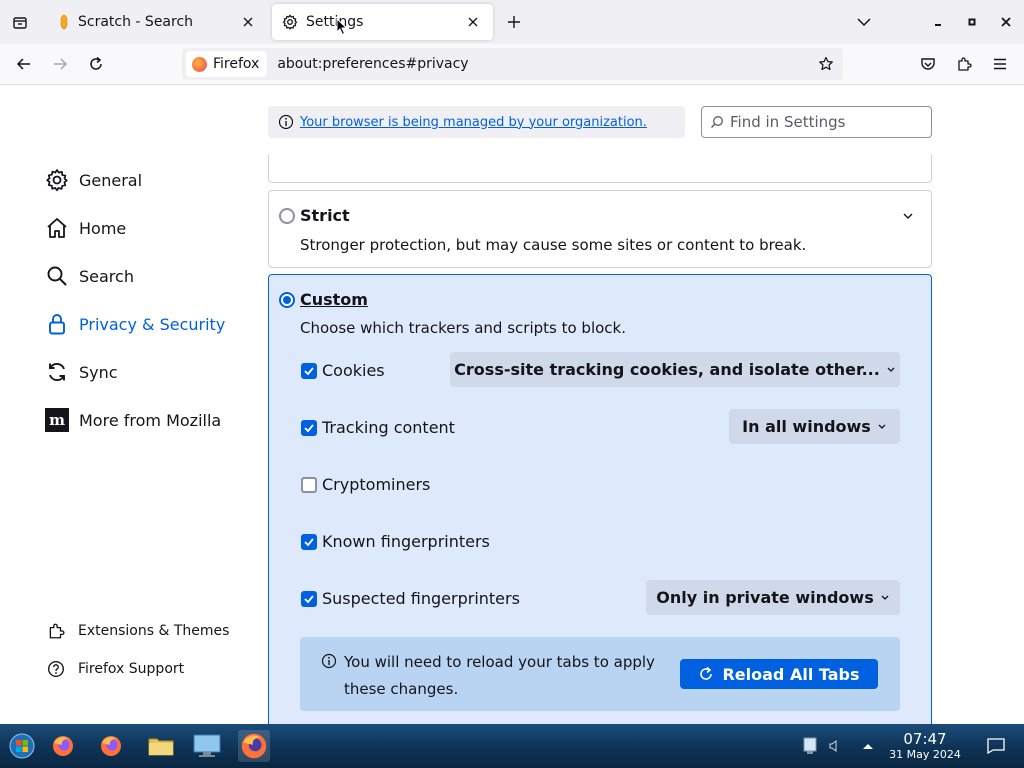 The height and width of the screenshot is (768, 1024). What do you see at coordinates (325, 215) in the screenshot?
I see `strict-title: Strict` at bounding box center [325, 215].